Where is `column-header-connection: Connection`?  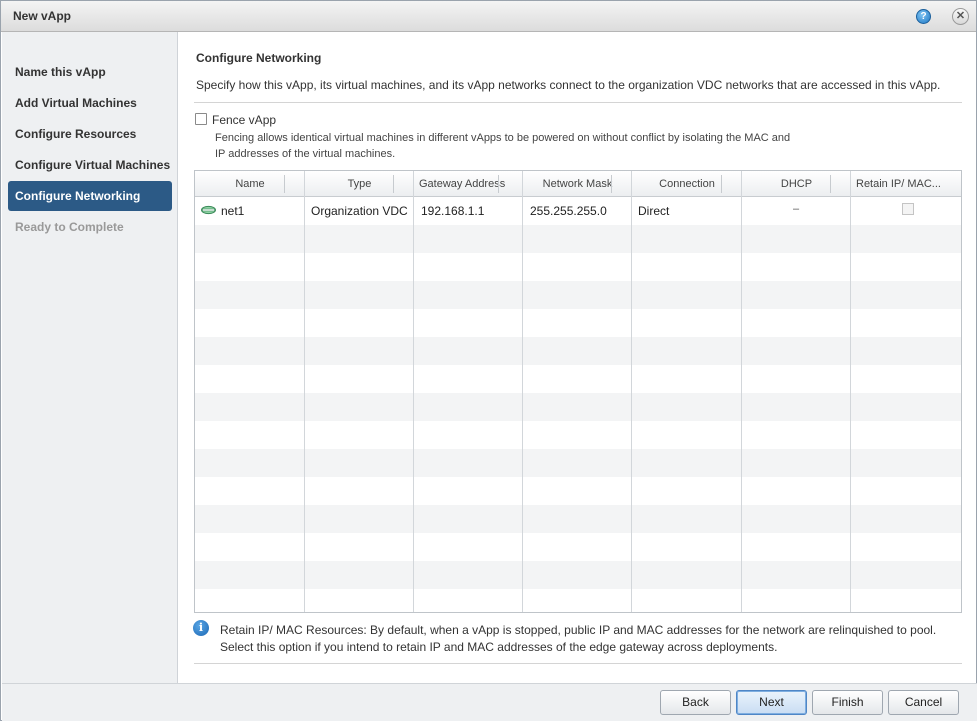
column-header-connection: Connection is located at coordinates (687, 183).